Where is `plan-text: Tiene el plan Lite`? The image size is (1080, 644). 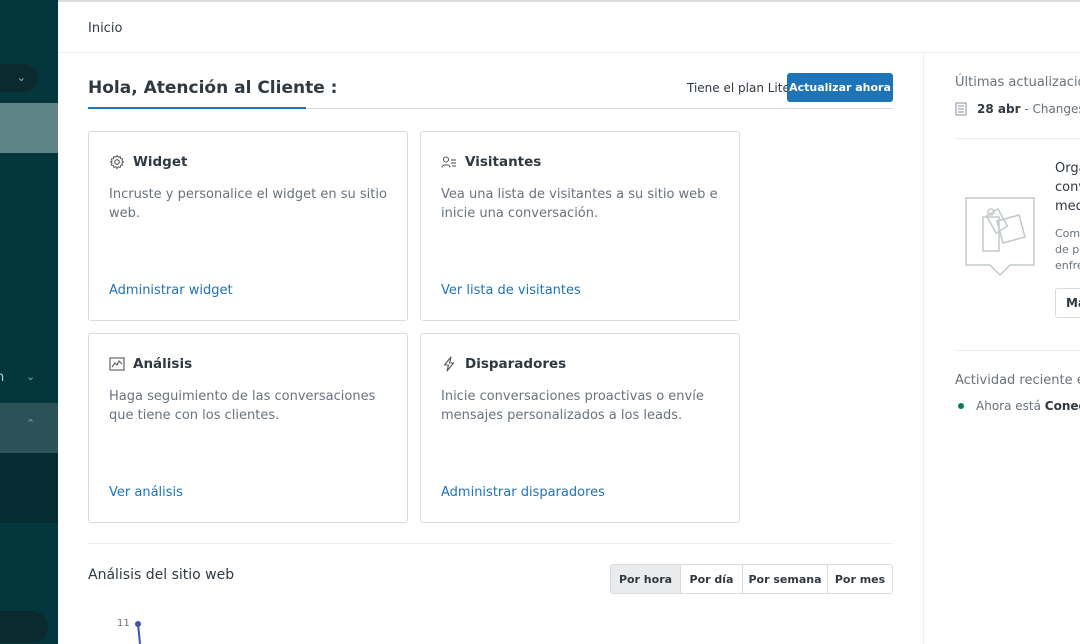 plan-text: Tiene el plan Lite is located at coordinates (738, 88).